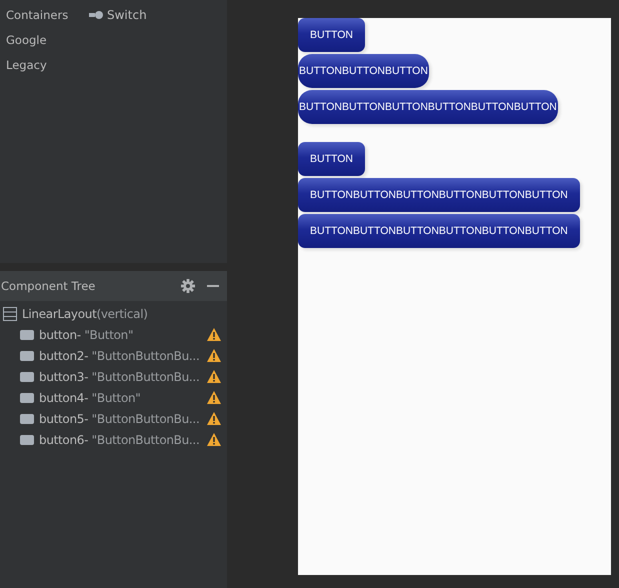  I want to click on preview-button: BUTTONBUTTONBUTTON, so click(363, 71).